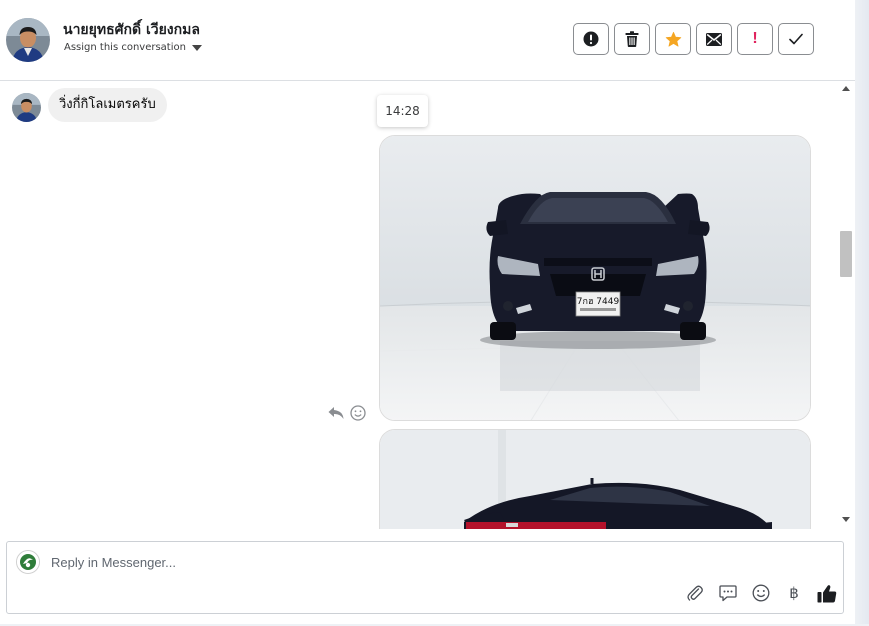  What do you see at coordinates (598, 302) in the screenshot?
I see `license-plate: 7กฮ 7449` at bounding box center [598, 302].